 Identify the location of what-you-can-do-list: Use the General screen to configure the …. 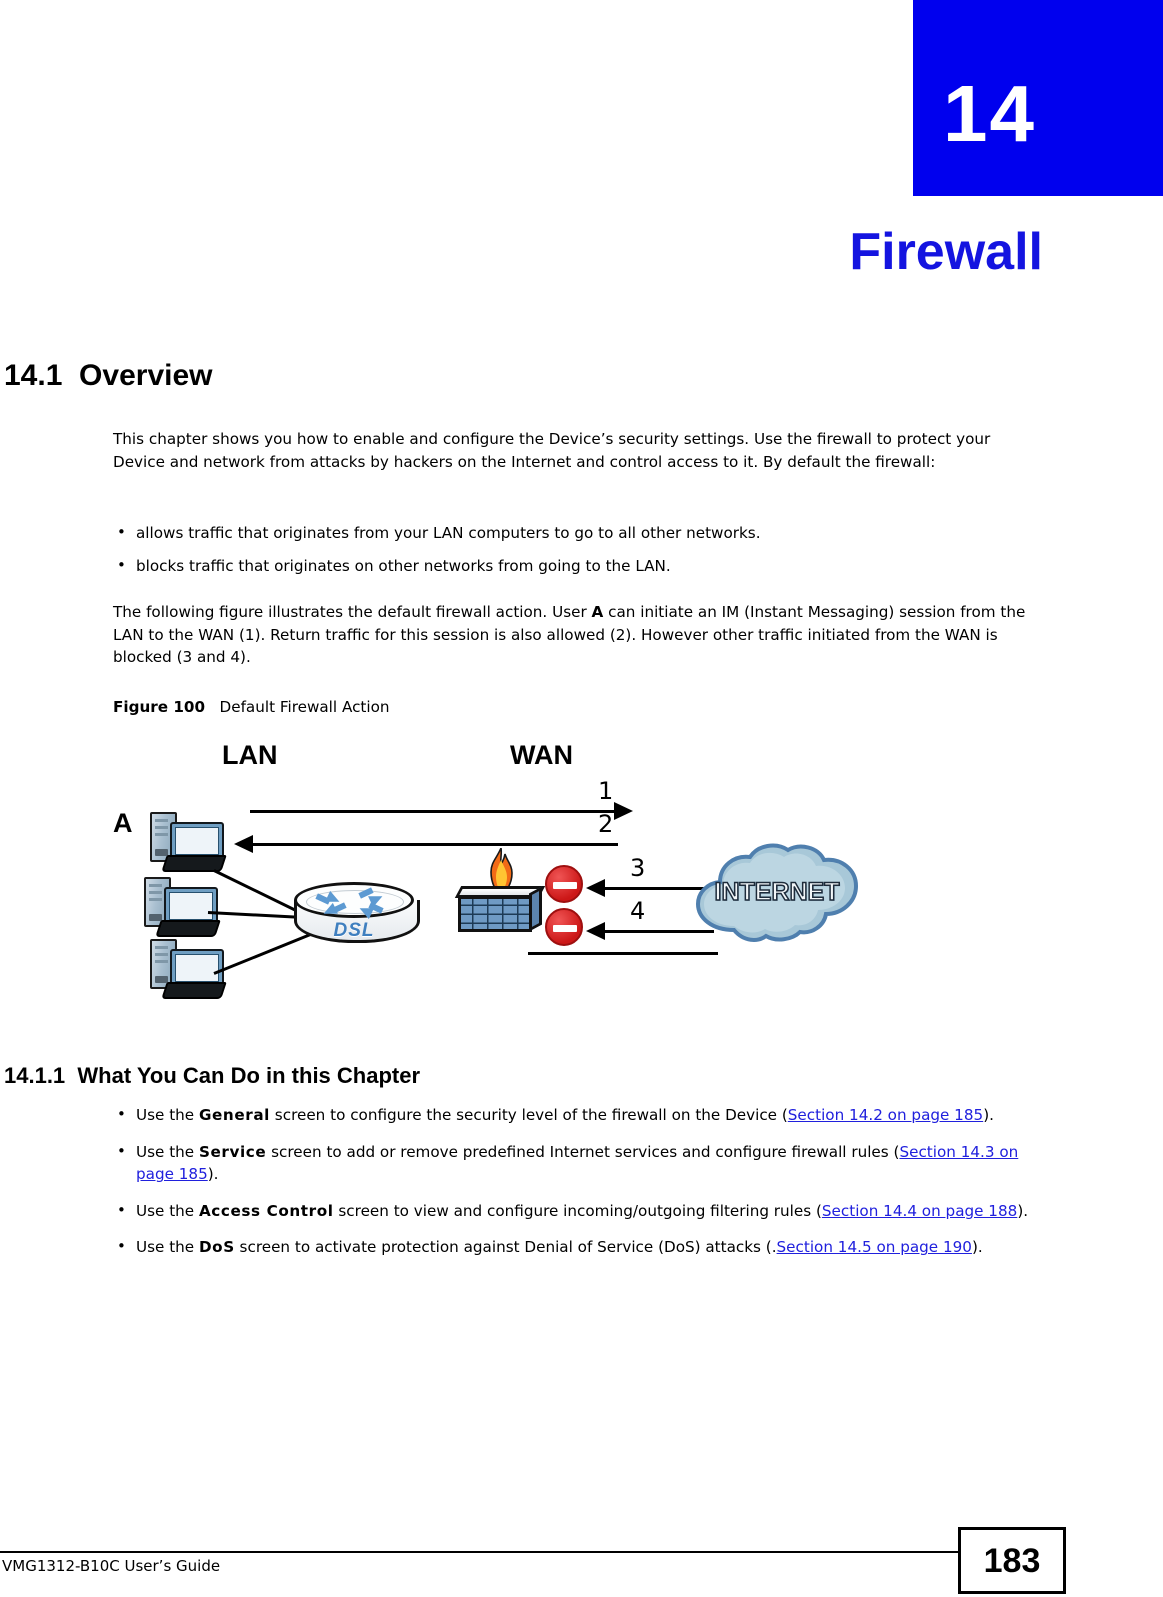
(580, 1188).